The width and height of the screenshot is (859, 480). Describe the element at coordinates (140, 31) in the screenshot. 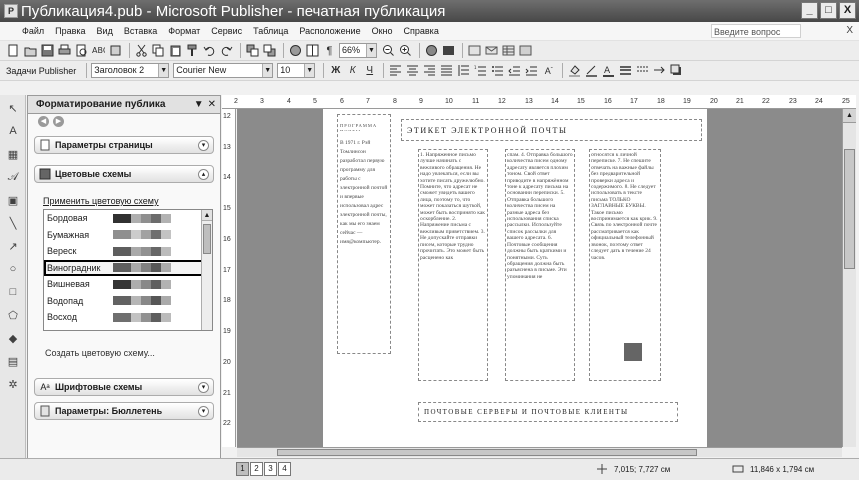

I see `menu-insert: Вставка` at that location.